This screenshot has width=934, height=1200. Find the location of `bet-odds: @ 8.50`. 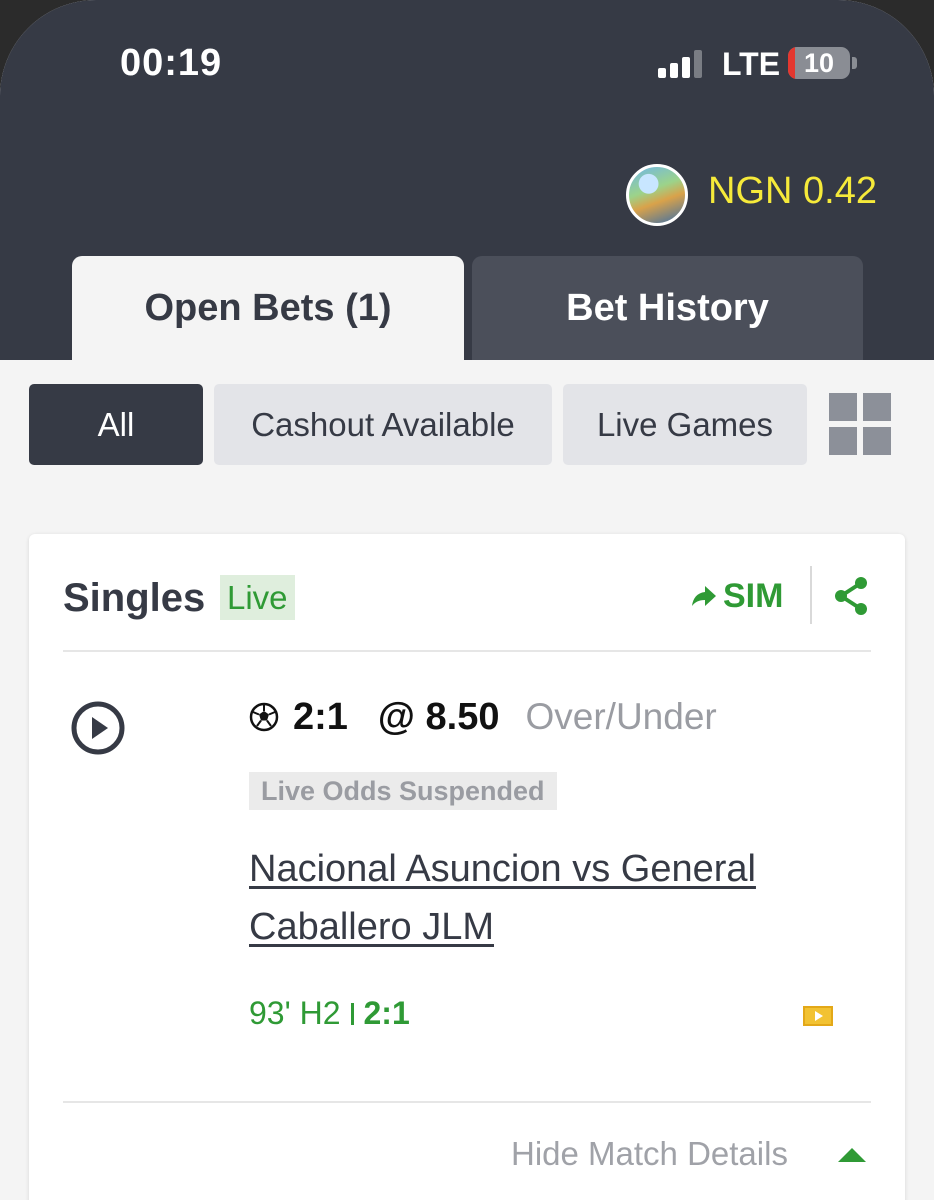

bet-odds: @ 8.50 is located at coordinates (438, 716).